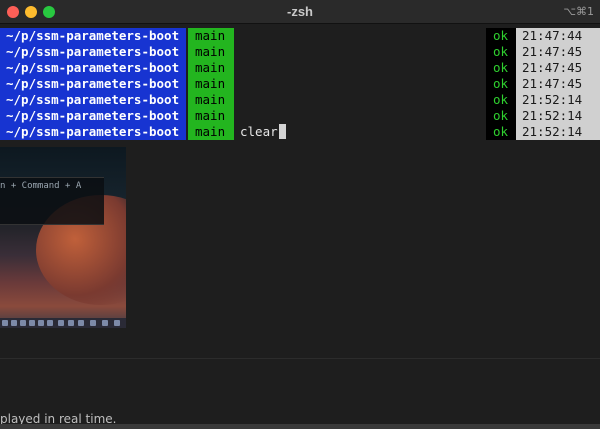 The height and width of the screenshot is (429, 600). What do you see at coordinates (300, 36) in the screenshot?
I see `prompt-line: ~/p/ssm-parameters-boot main ok 21:47:44` at bounding box center [300, 36].